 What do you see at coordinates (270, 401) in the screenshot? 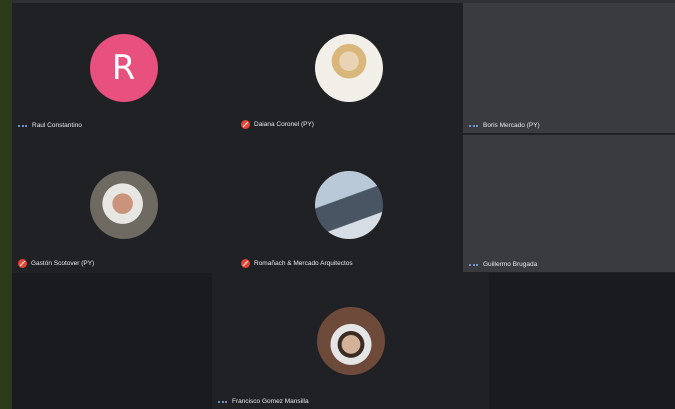
I see `participant-name: Francisco Gomez Mansilla` at bounding box center [270, 401].